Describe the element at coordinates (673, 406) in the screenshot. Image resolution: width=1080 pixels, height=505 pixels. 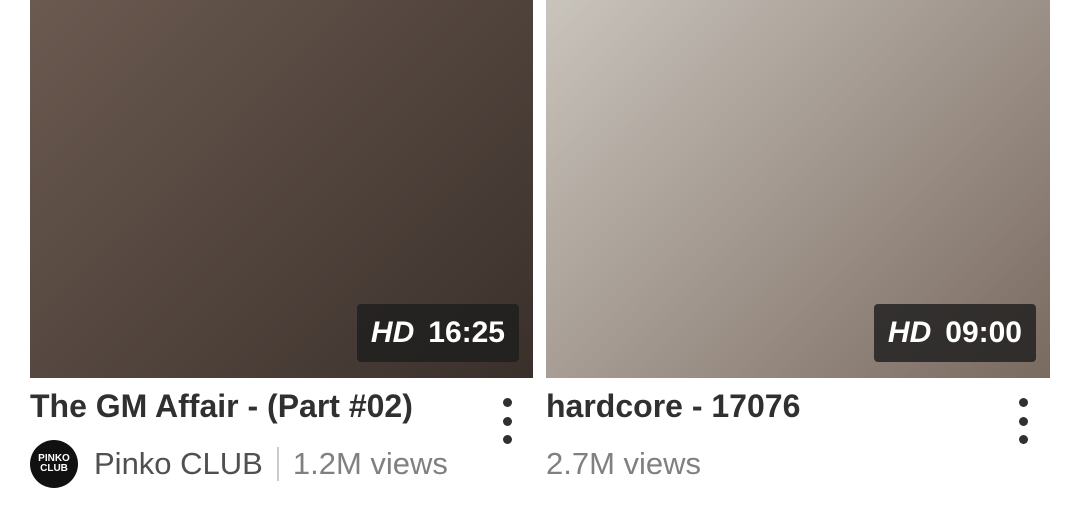
I see `video-title: hardcore - 17076` at that location.